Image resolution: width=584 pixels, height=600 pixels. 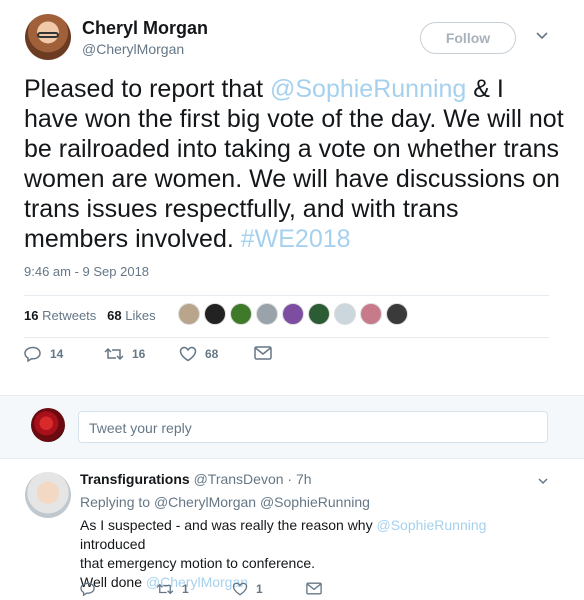 I want to click on replying-prefix: Replying to, so click(x=117, y=502).